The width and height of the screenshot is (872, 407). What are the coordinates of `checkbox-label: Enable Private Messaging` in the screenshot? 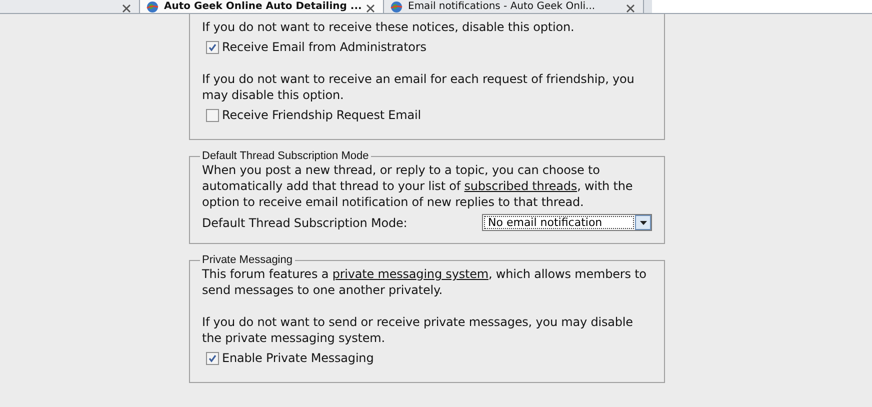 It's located at (298, 358).